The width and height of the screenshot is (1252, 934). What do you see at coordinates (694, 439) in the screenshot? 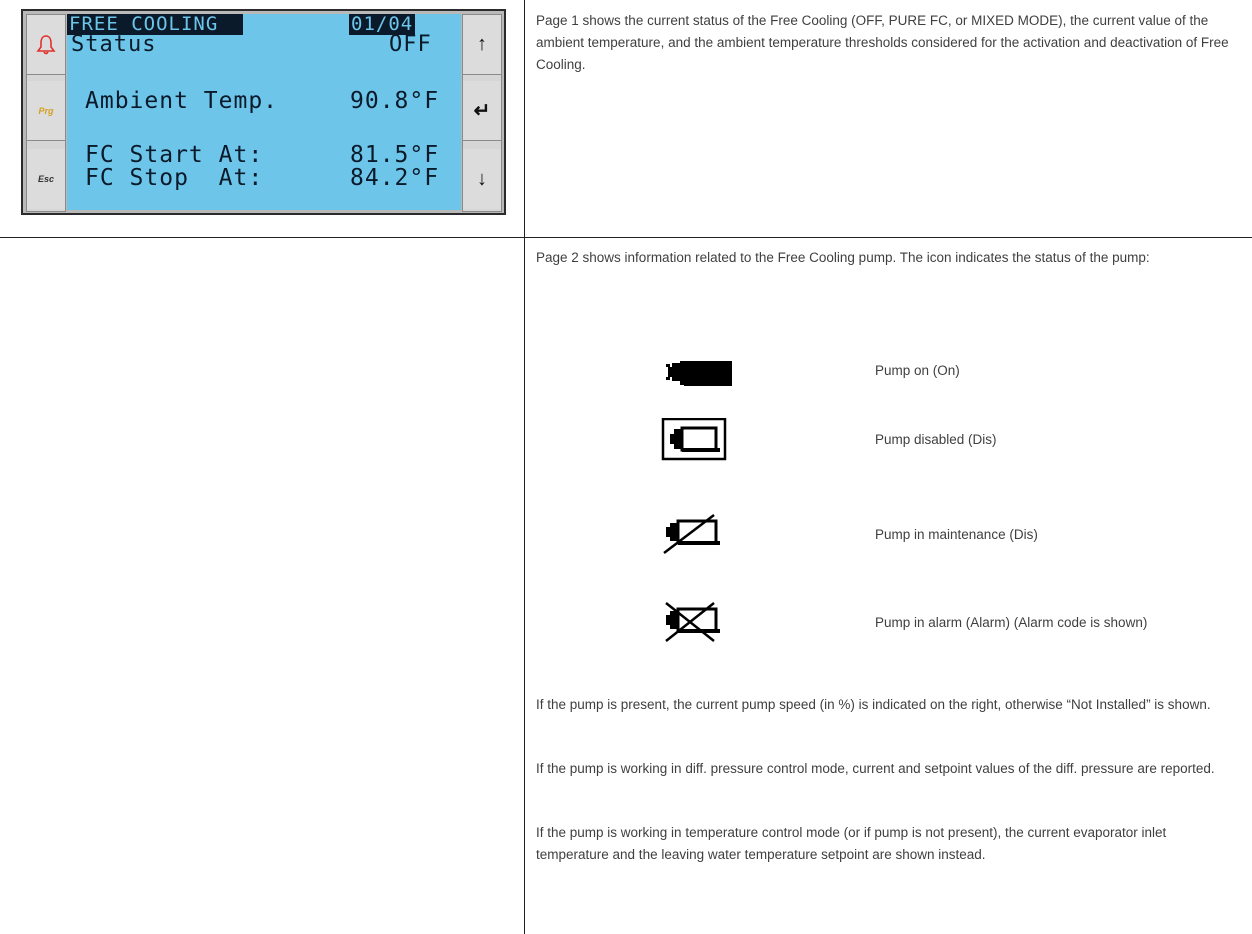
I see `pump-disabled-icon` at bounding box center [694, 439].